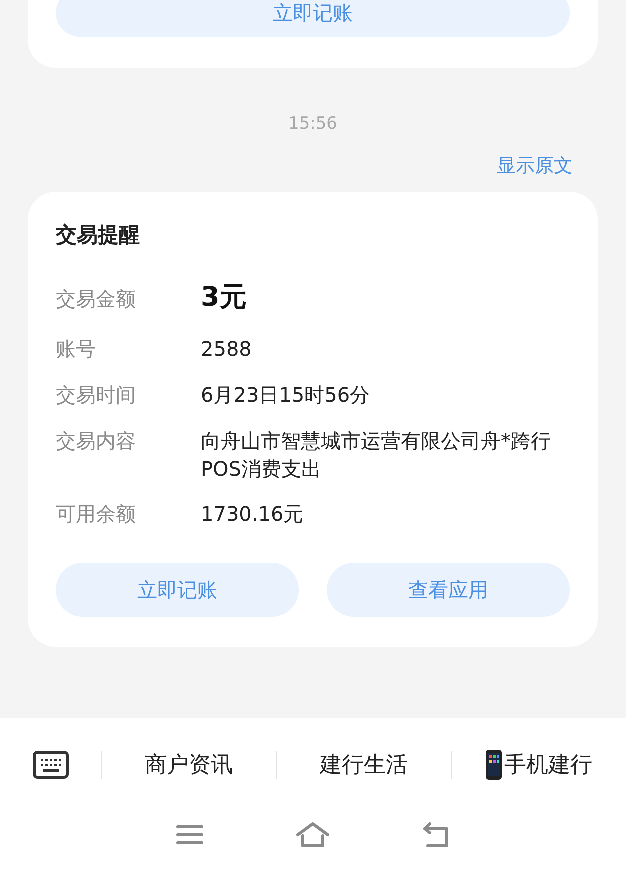 This screenshot has width=626, height=882. I want to click on field-value: 向舟山市智慧城市运营有限公司舟*跨行POS消费支出, so click(376, 455).